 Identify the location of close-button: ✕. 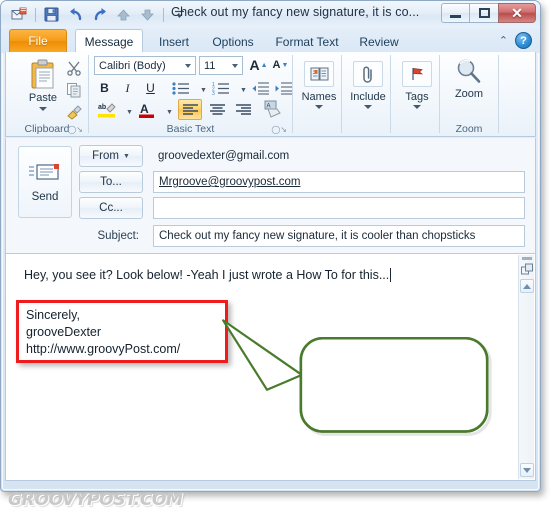
(517, 13).